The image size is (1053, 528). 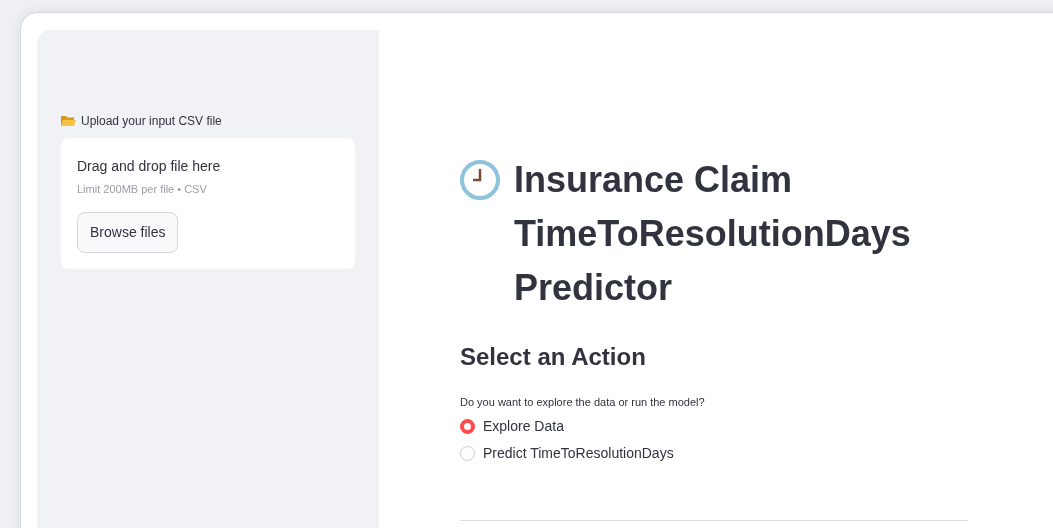 What do you see at coordinates (149, 166) in the screenshot?
I see `dropzone-title: Drag and drop file here` at bounding box center [149, 166].